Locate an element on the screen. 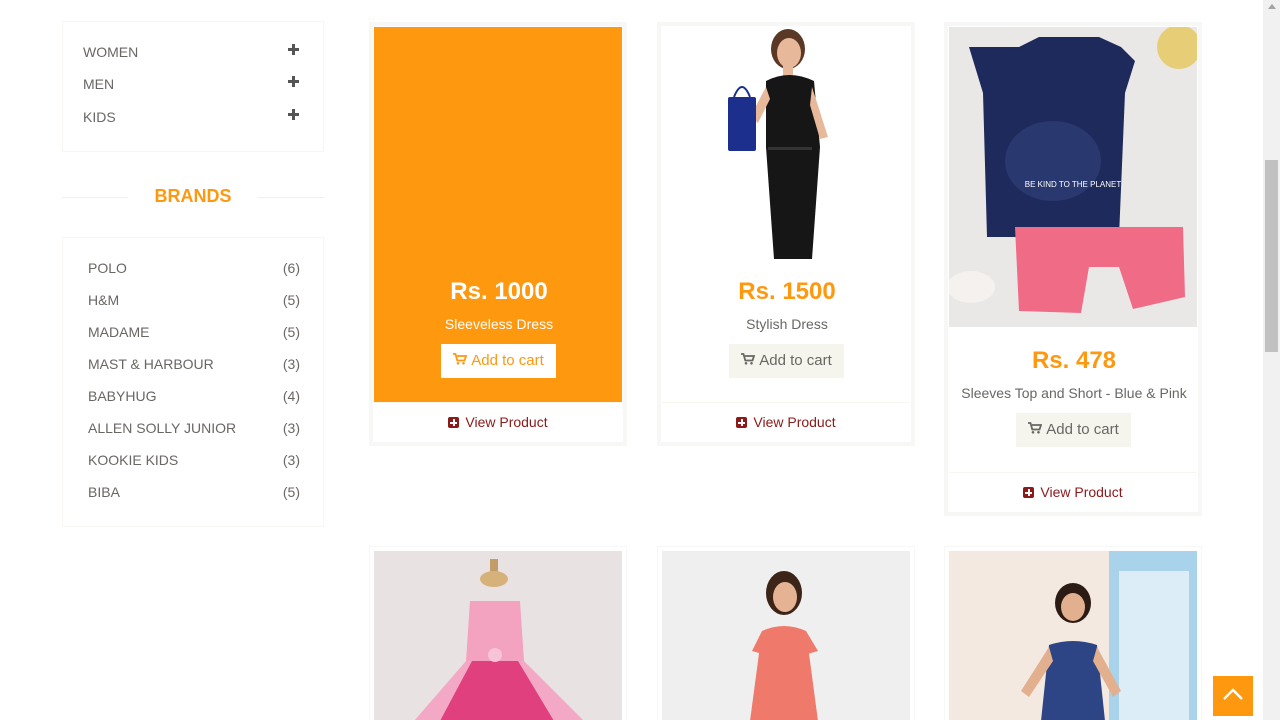 The width and height of the screenshot is (1280, 720). category-panel: WOMEN MEN KIDS is located at coordinates (193, 86).